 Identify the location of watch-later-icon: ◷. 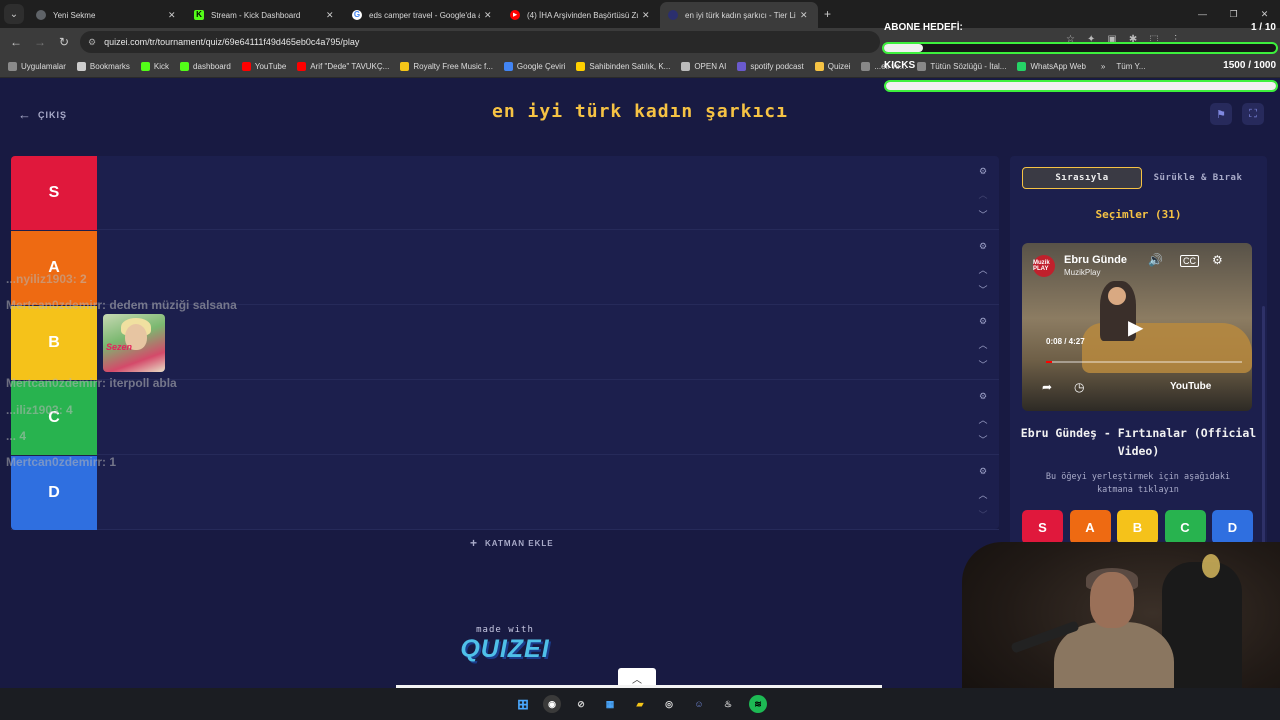
(1079, 387).